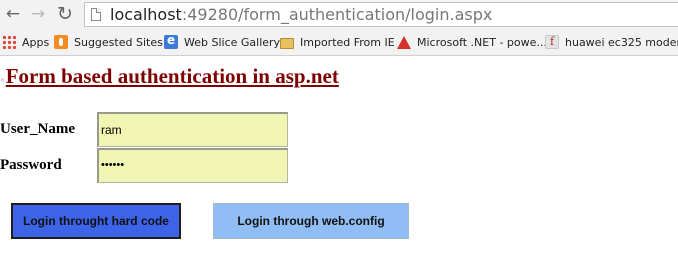 This screenshot has height=254, width=678. Describe the element at coordinates (552, 42) in the screenshot. I see `f-favicon-icon` at that location.